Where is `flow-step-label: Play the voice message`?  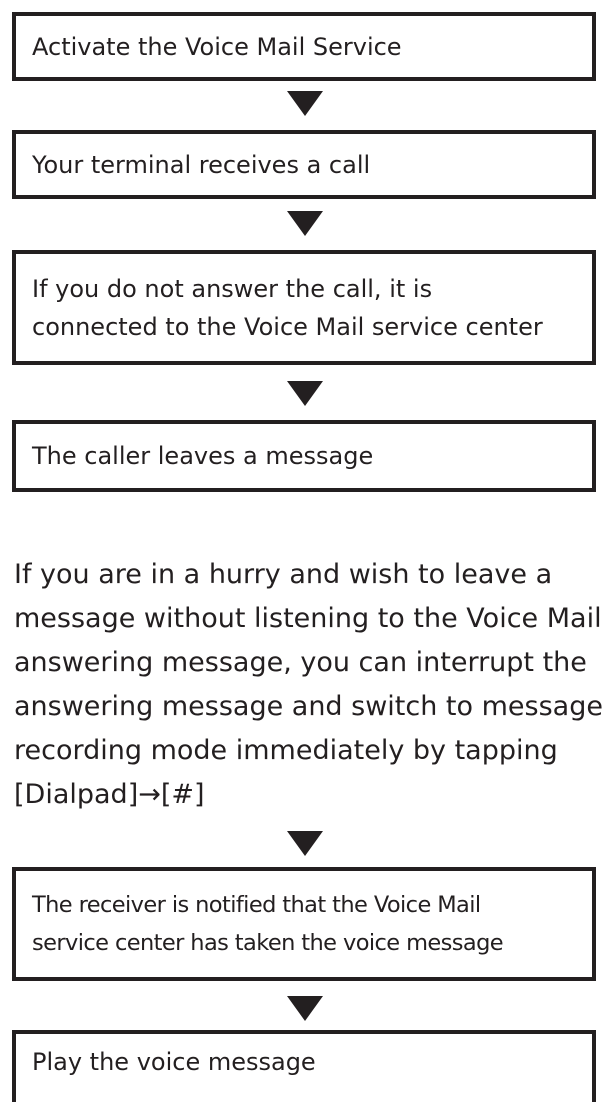 flow-step-label: Play the voice message is located at coordinates (174, 1062).